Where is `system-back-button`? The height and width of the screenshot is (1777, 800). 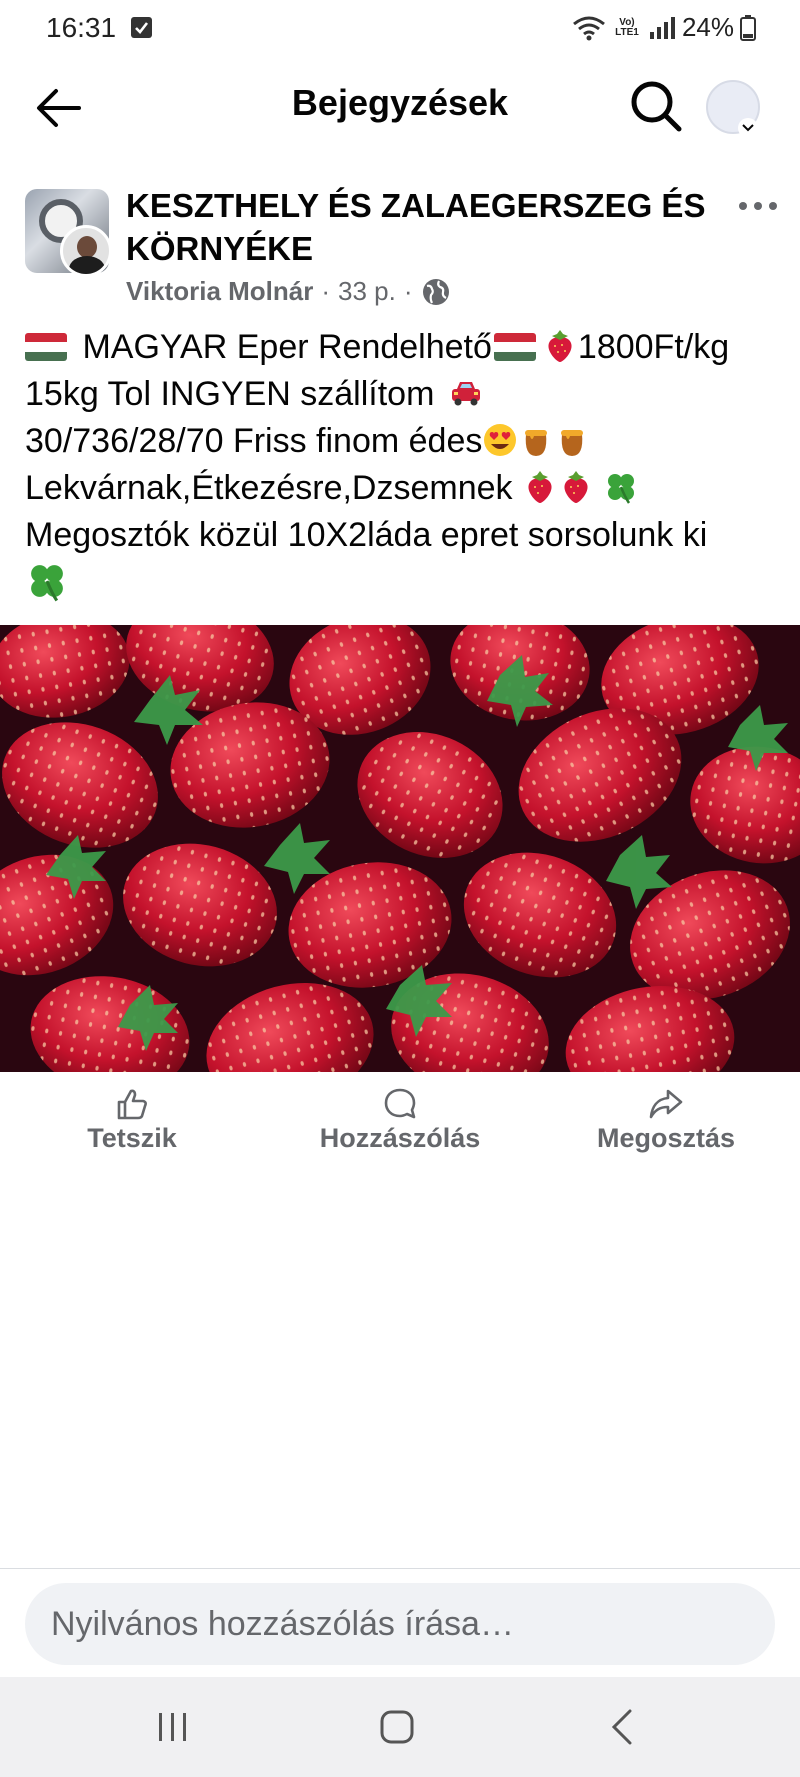 system-back-button is located at coordinates (622, 1727).